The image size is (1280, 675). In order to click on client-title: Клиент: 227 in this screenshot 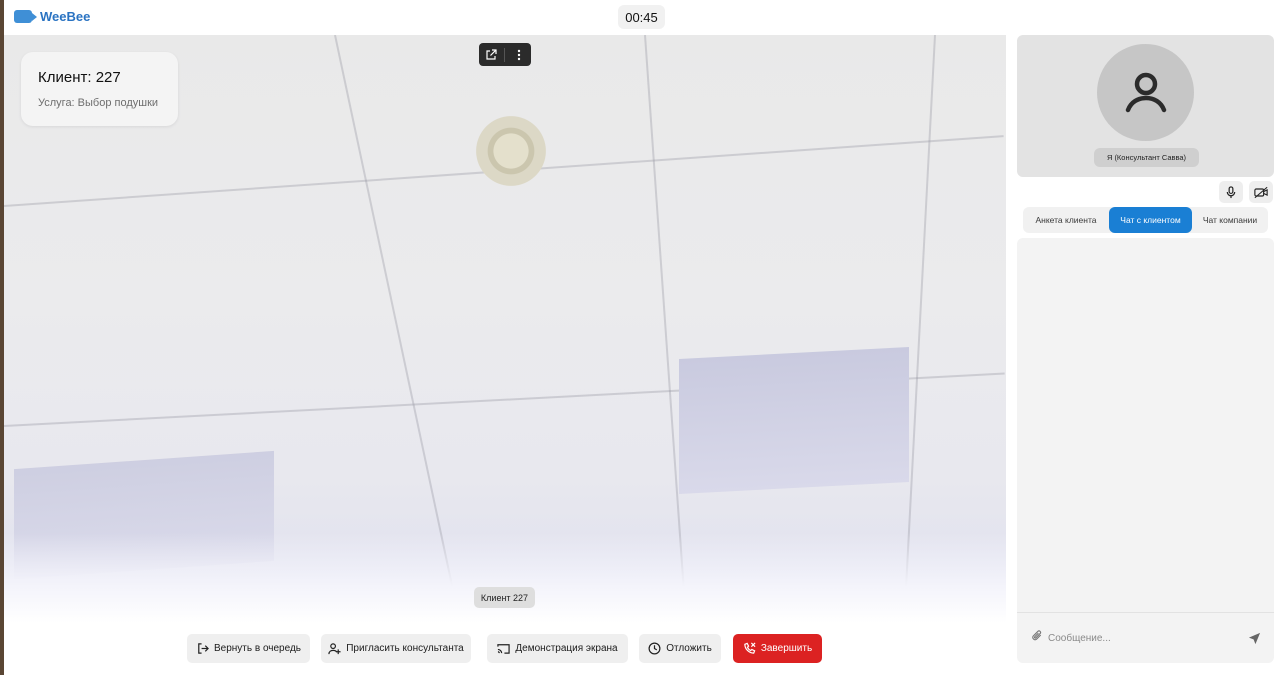, I will do `click(79, 77)`.